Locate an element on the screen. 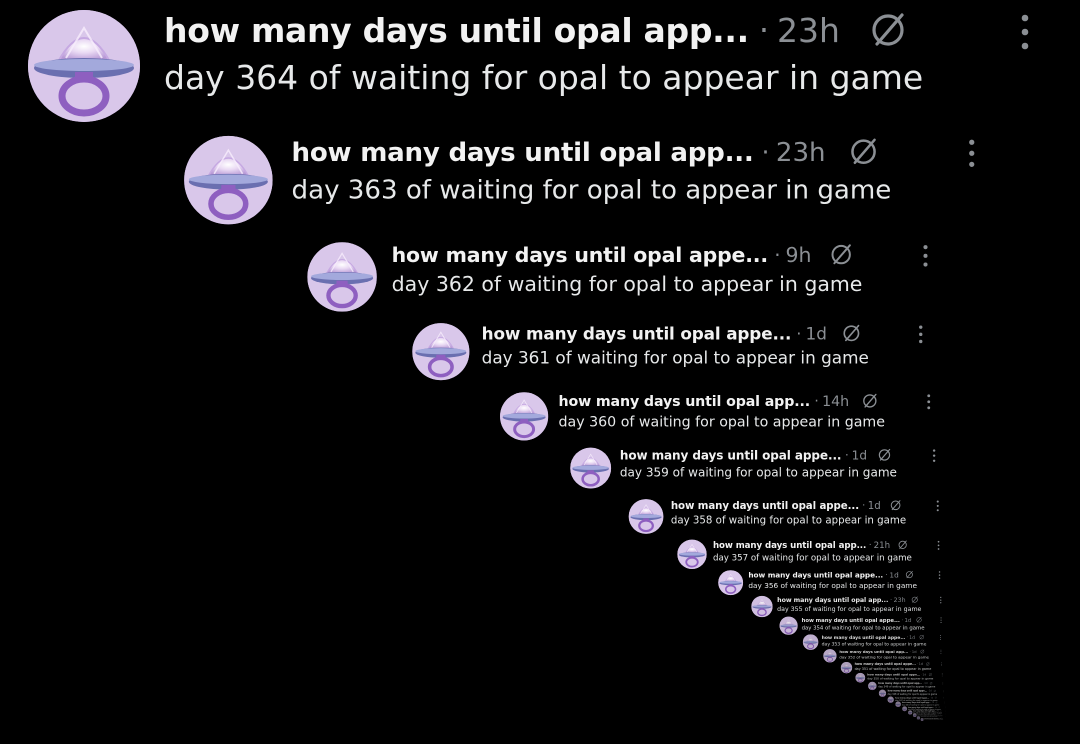 The height and width of the screenshot is (744, 1080). post-6: how many days until opal appe... · 1d da is located at coordinates (750, 466).